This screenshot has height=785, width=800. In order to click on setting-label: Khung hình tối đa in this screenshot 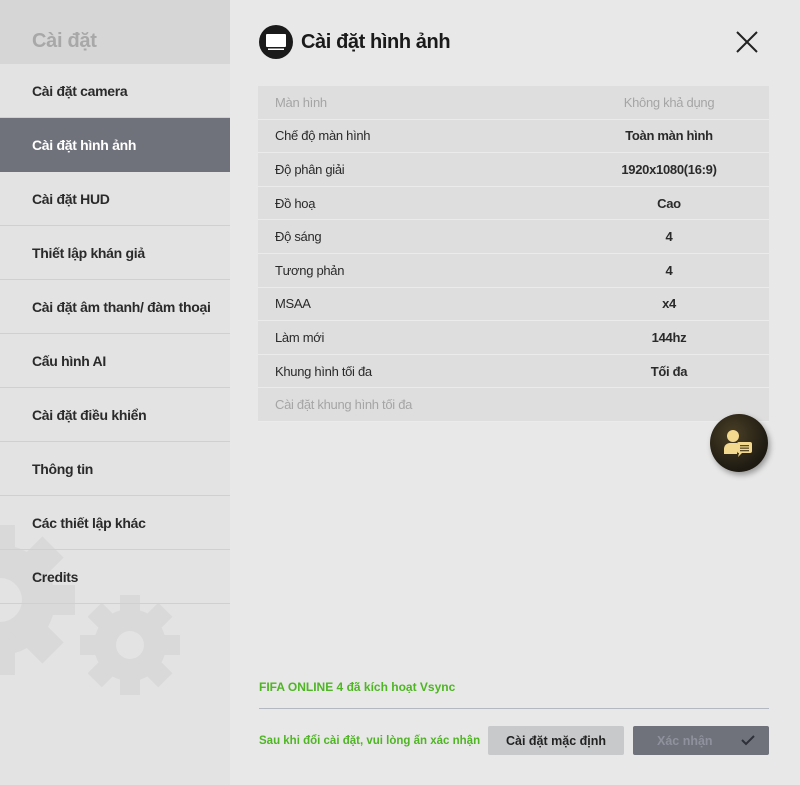, I will do `click(323, 371)`.